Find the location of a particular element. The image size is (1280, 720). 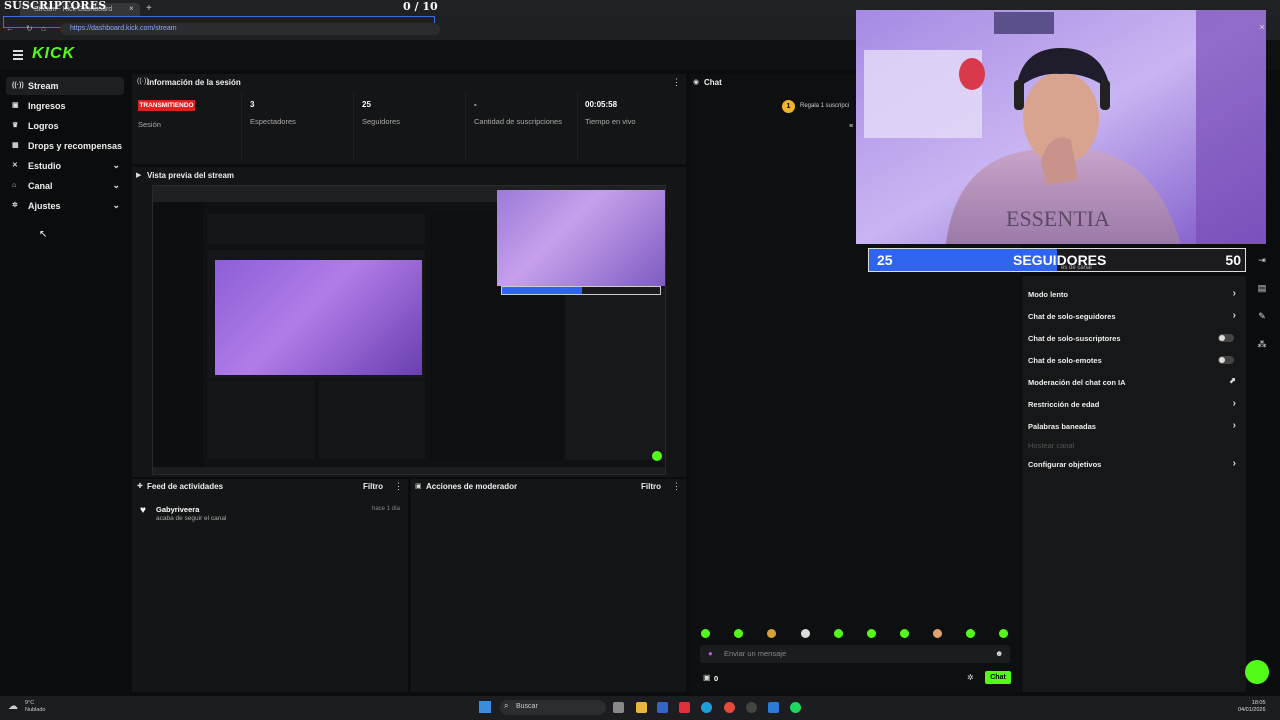

wrench-icon: ✎ is located at coordinates (1262, 317).